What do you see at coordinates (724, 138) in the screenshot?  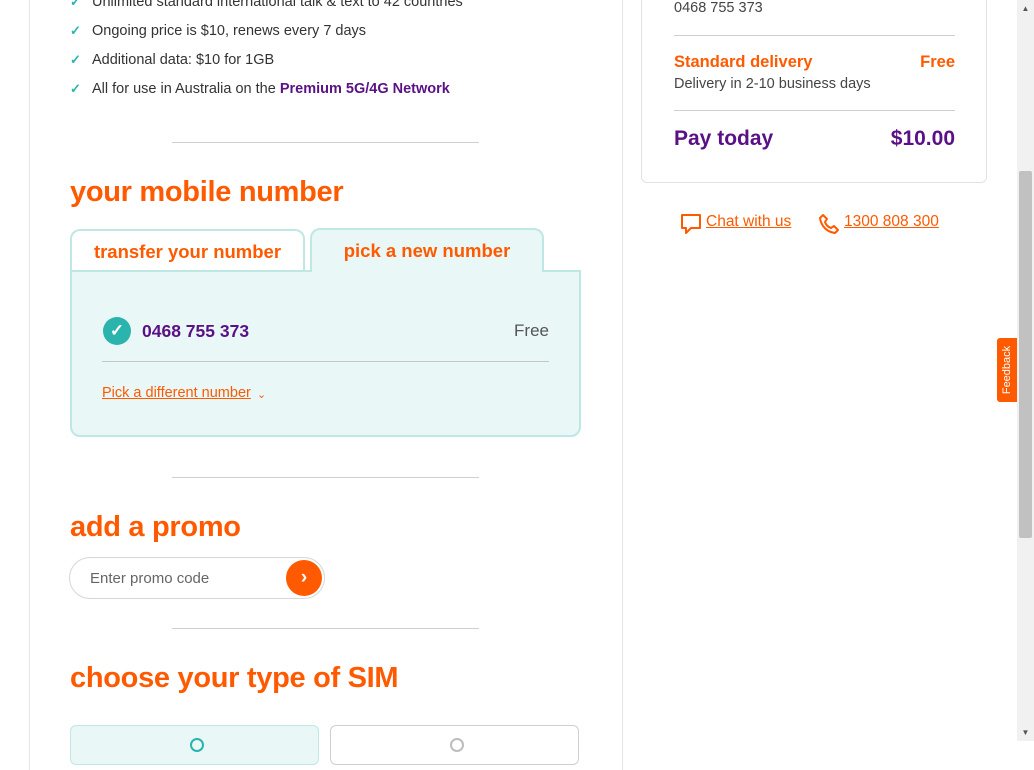 I see `pay-today-label: Pay today` at bounding box center [724, 138].